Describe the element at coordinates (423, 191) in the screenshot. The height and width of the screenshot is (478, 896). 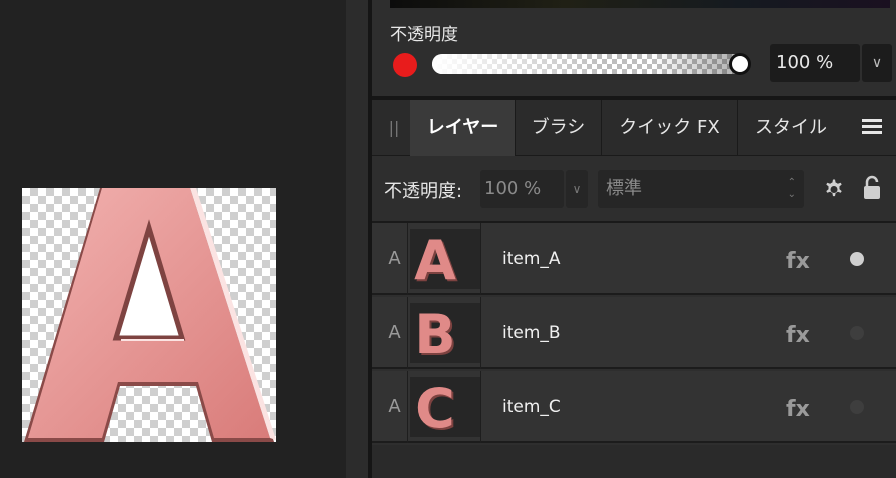
I see `layer-opacity-label: 不透明度:` at that location.